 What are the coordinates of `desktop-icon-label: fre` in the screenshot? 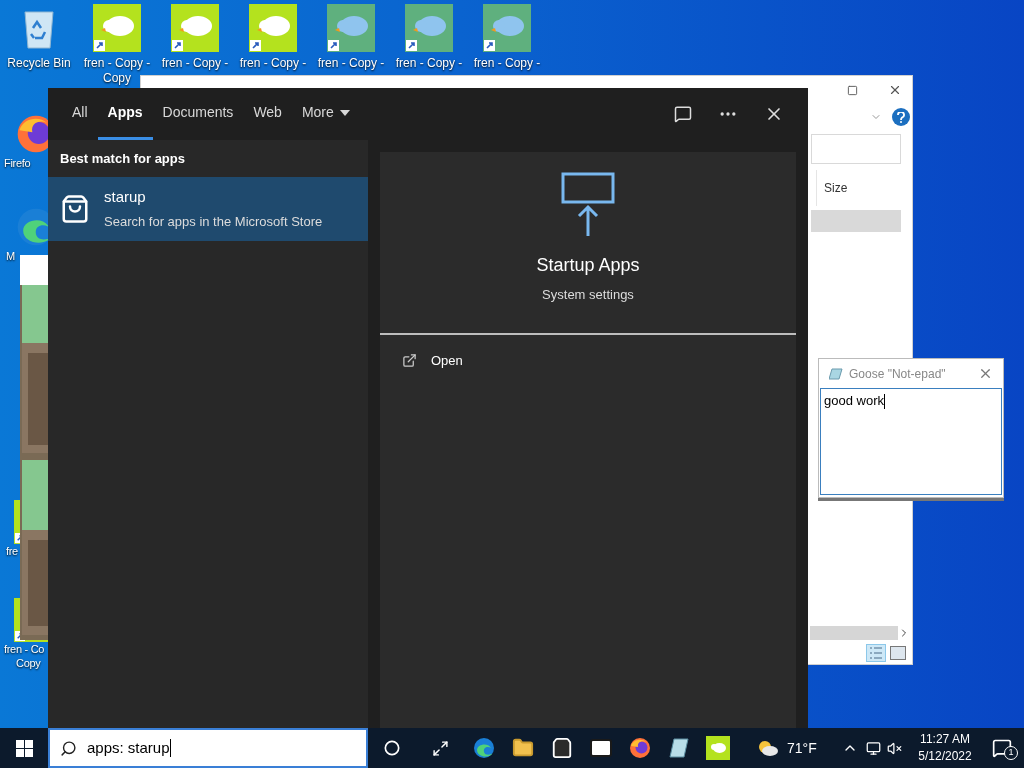 It's located at (12, 551).